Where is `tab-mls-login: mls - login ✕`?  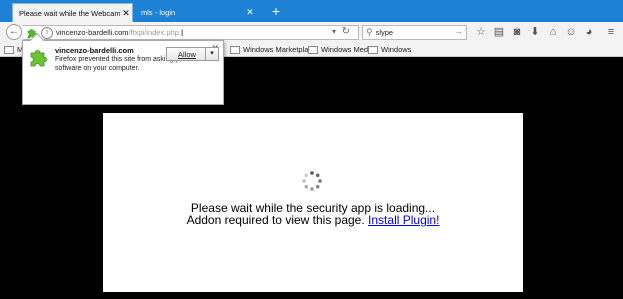 tab-mls-login: mls - login ✕ is located at coordinates (195, 12).